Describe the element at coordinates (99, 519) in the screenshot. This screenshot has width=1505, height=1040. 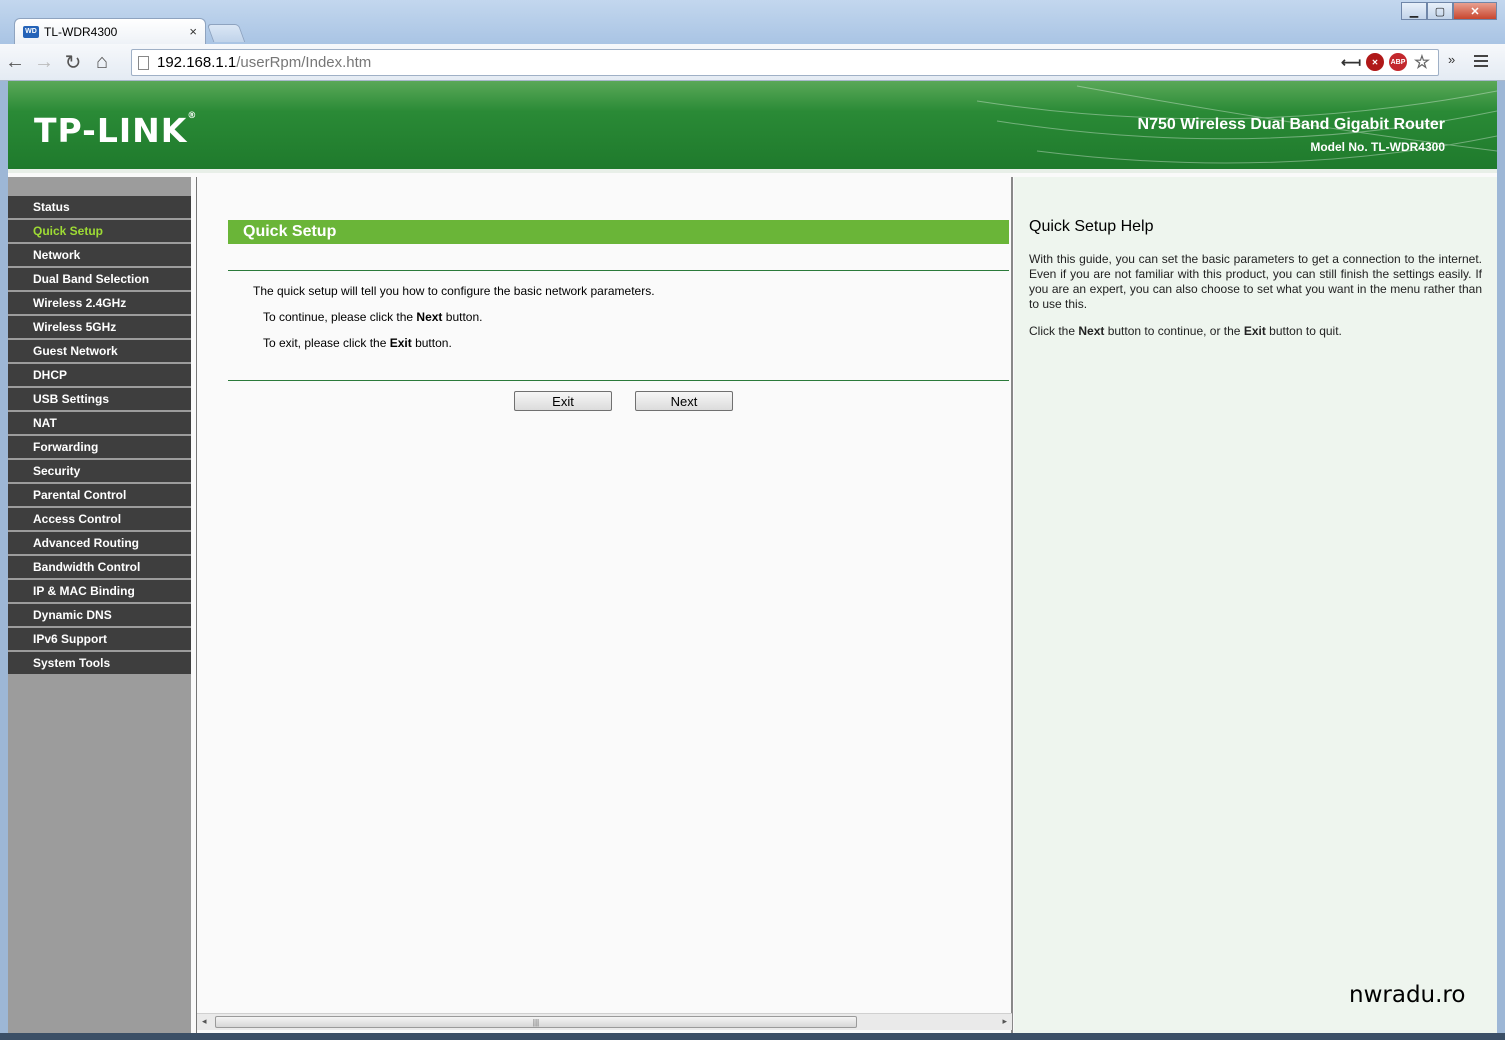
I see `sidebar-item-access-control: Access Control` at that location.